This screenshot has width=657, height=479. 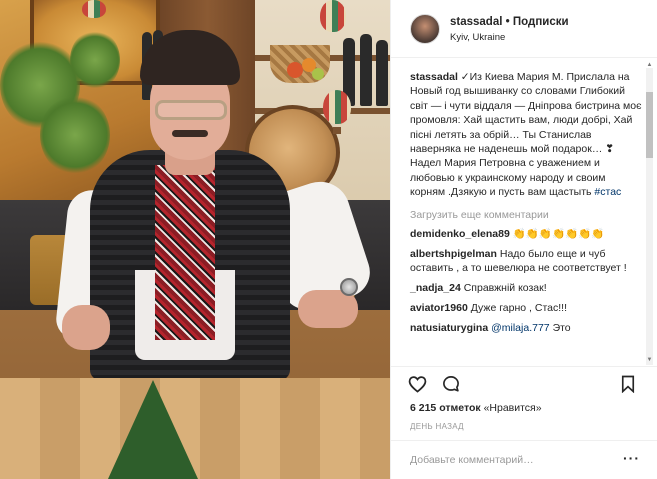 I want to click on heart-icon, so click(x=417, y=384).